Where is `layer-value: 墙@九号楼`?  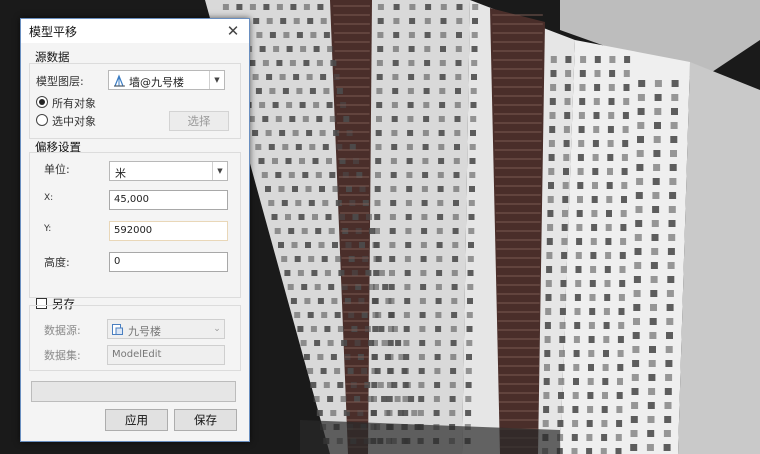
layer-value: 墙@九号楼 is located at coordinates (156, 82).